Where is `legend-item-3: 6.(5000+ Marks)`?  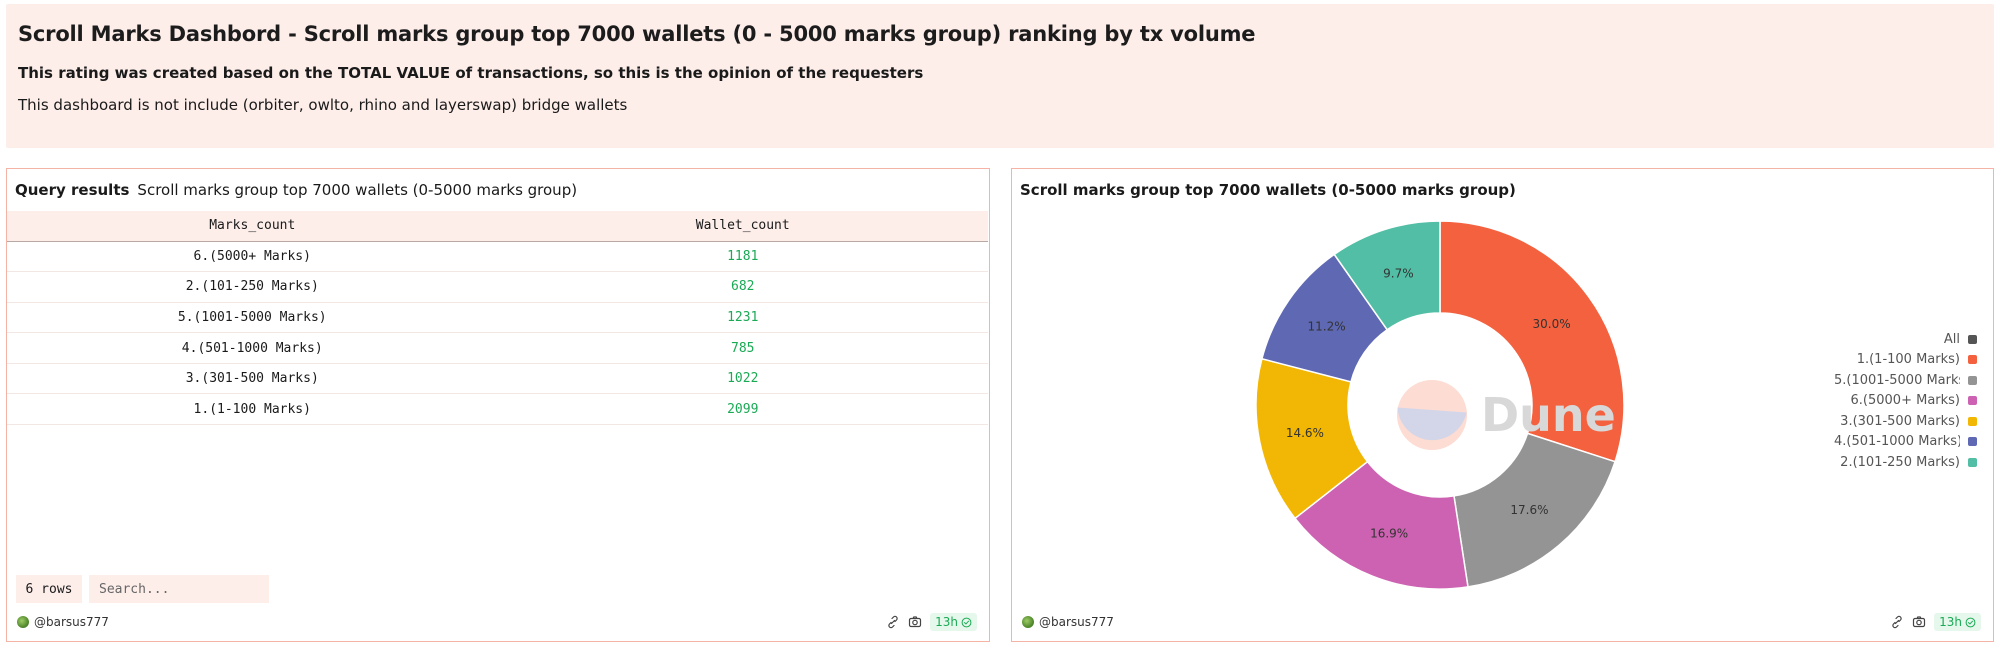 legend-item-3: 6.(5000+ Marks) is located at coordinates (1905, 401).